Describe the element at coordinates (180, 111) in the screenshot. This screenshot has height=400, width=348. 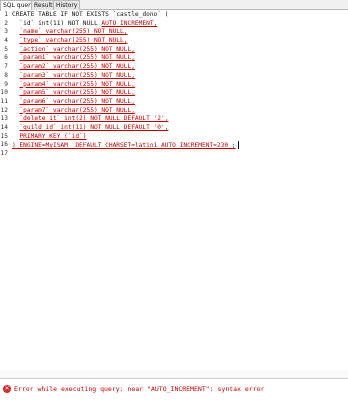
I see `code-line: `param7` varchar(255) NOT NULL,` at that location.